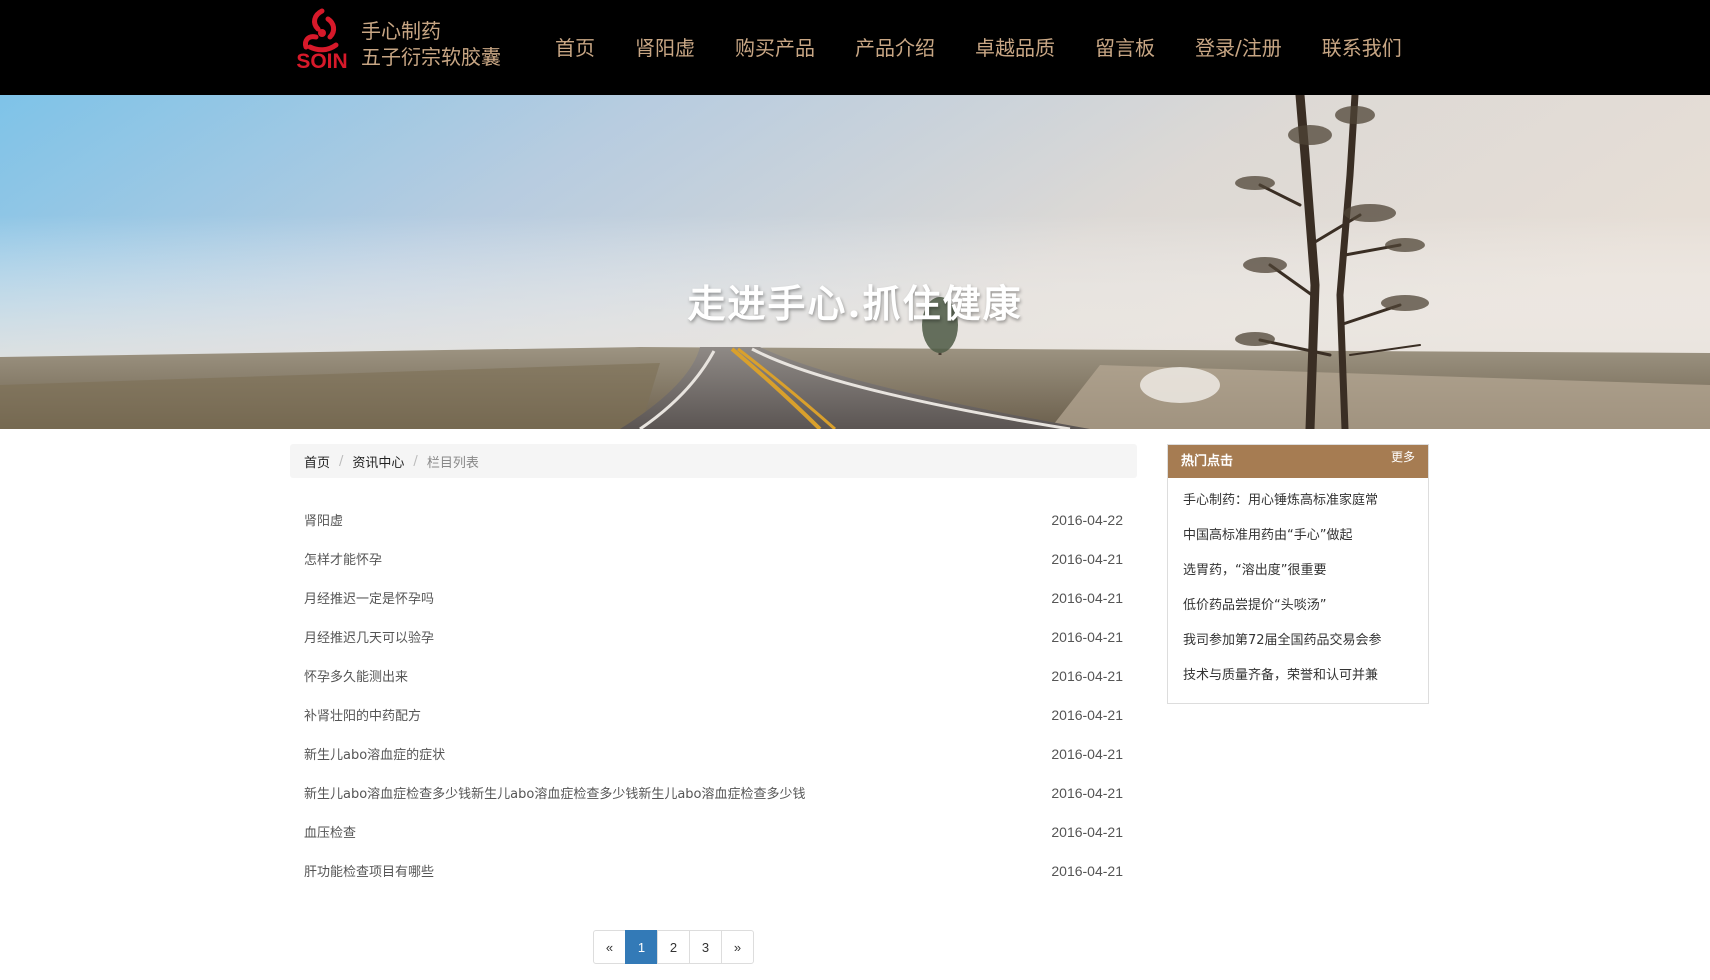  What do you see at coordinates (378, 461) in the screenshot?
I see `breadcrumb-news-center: 资讯中心` at bounding box center [378, 461].